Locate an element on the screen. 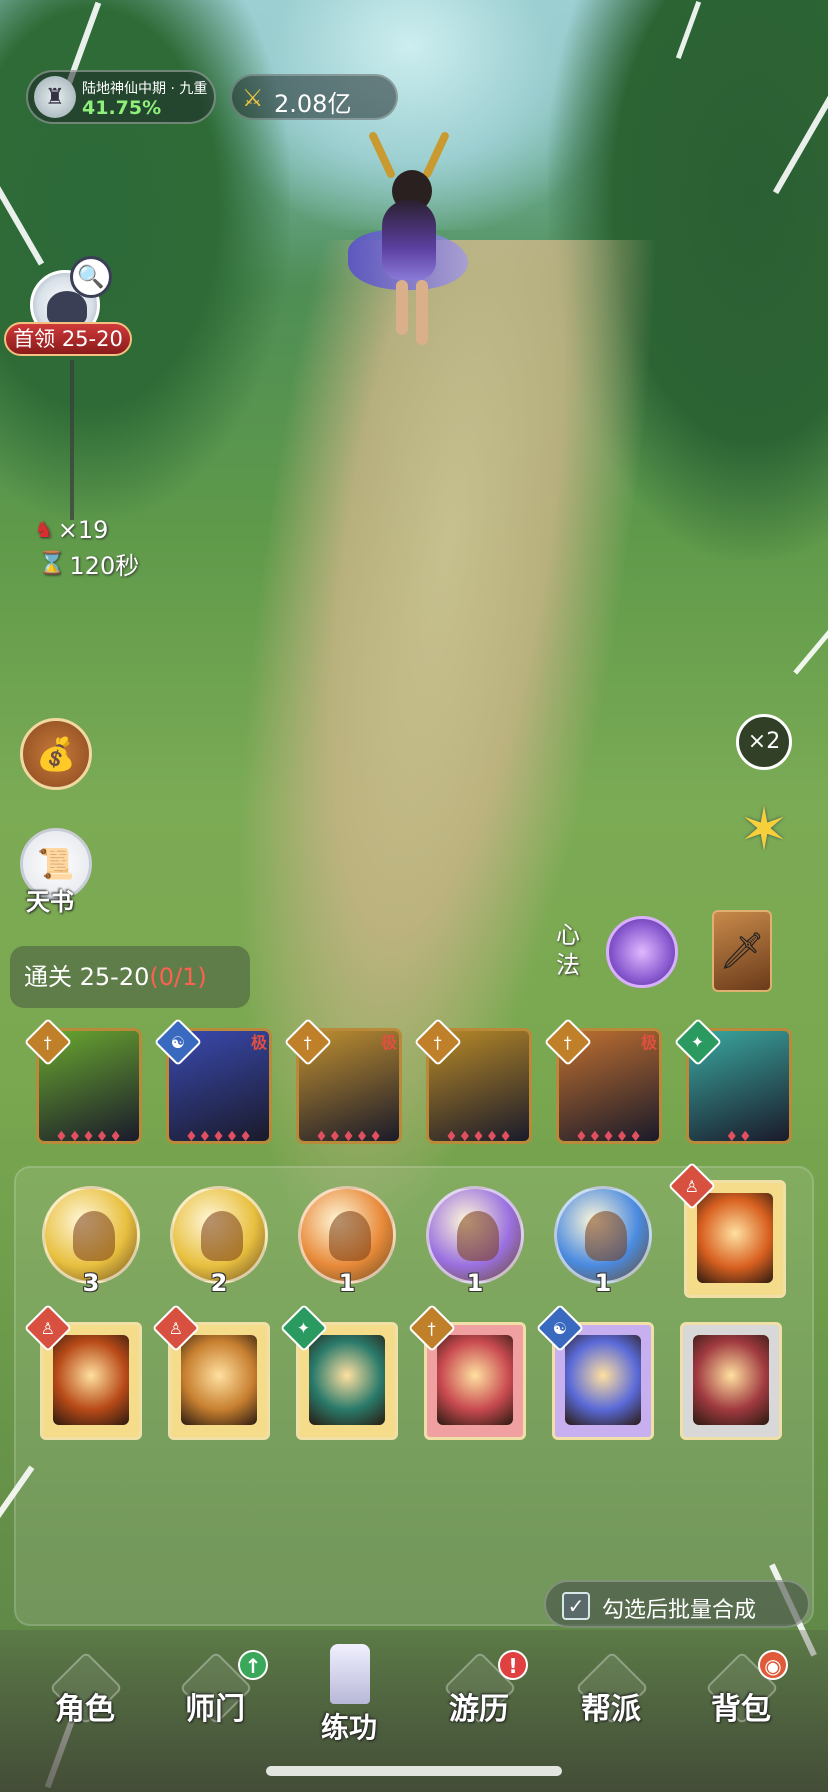  skill-card is located at coordinates (731, 1381).